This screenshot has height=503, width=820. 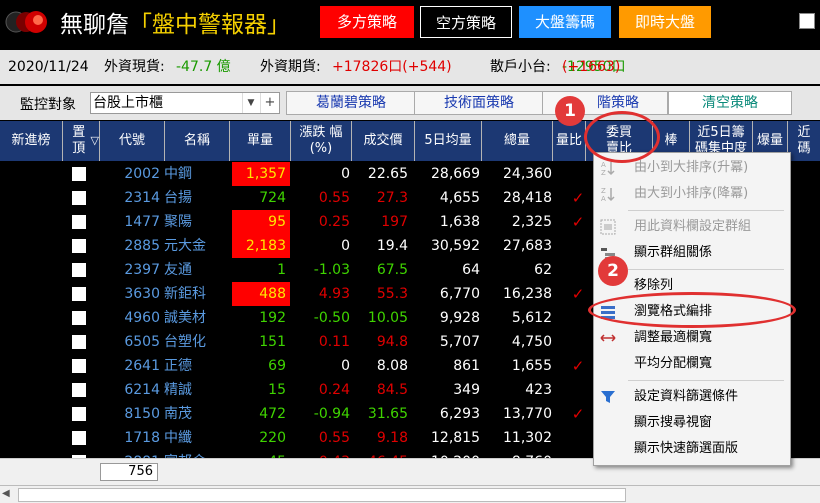 I want to click on change-percent: 0.43, so click(x=322, y=454).